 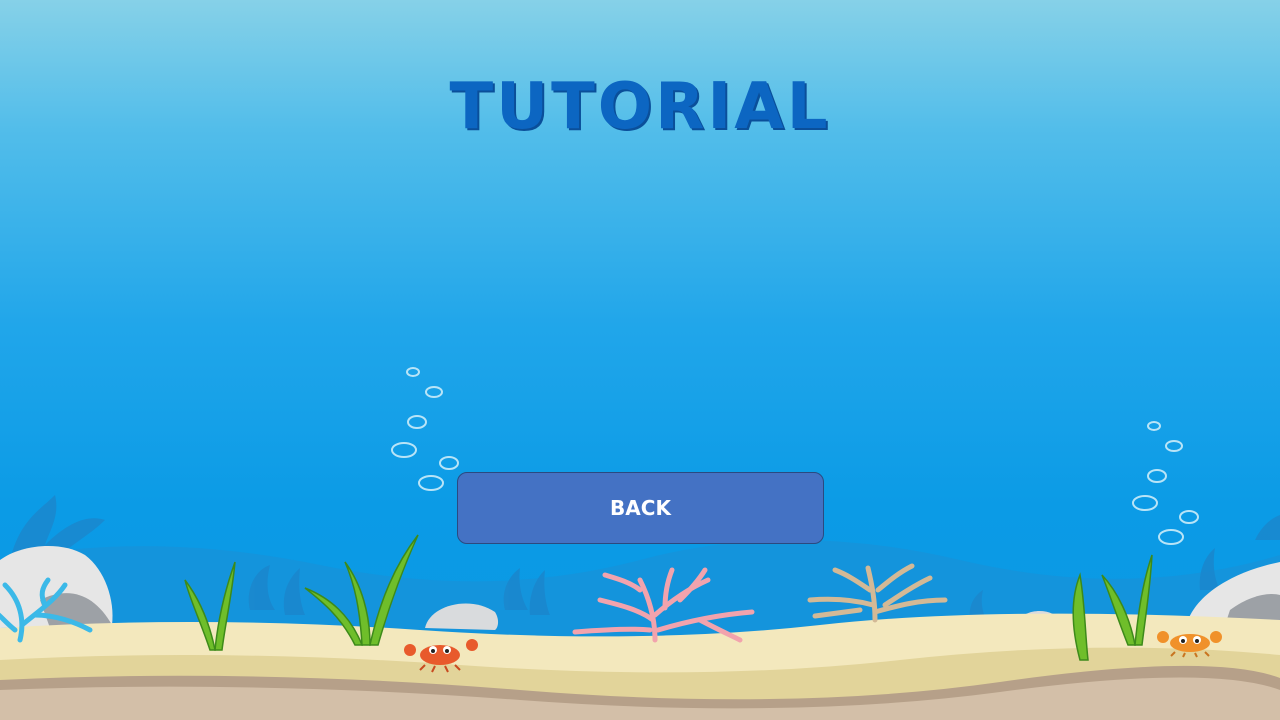 I want to click on screen-title: TUTORIAL, so click(x=640, y=107).